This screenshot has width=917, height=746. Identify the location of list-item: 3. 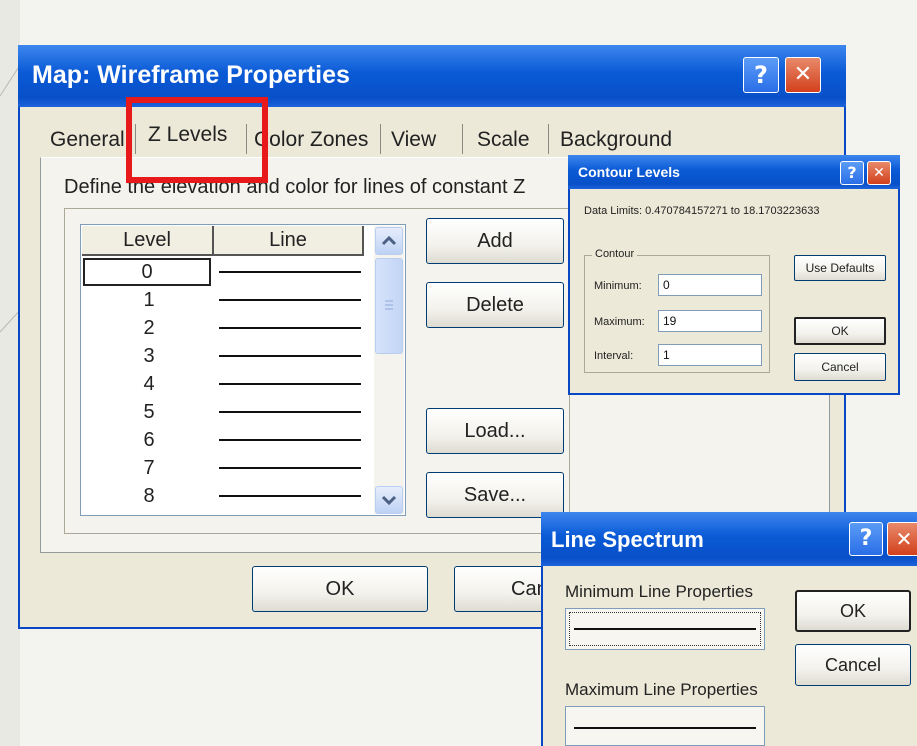
(223, 356).